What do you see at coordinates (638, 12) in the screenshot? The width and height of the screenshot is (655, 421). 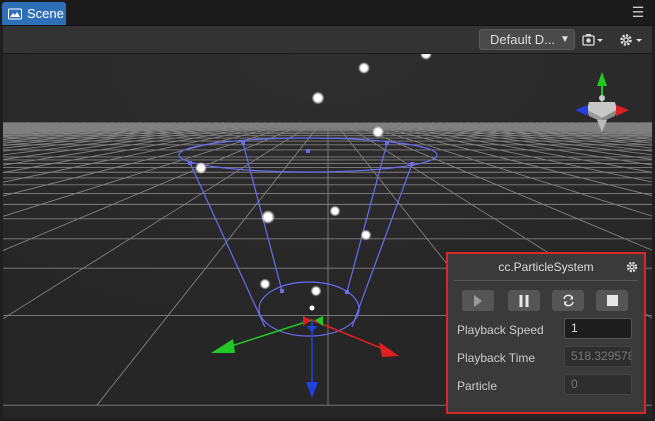 I see `hamburger-menu-icon: ☰` at bounding box center [638, 12].